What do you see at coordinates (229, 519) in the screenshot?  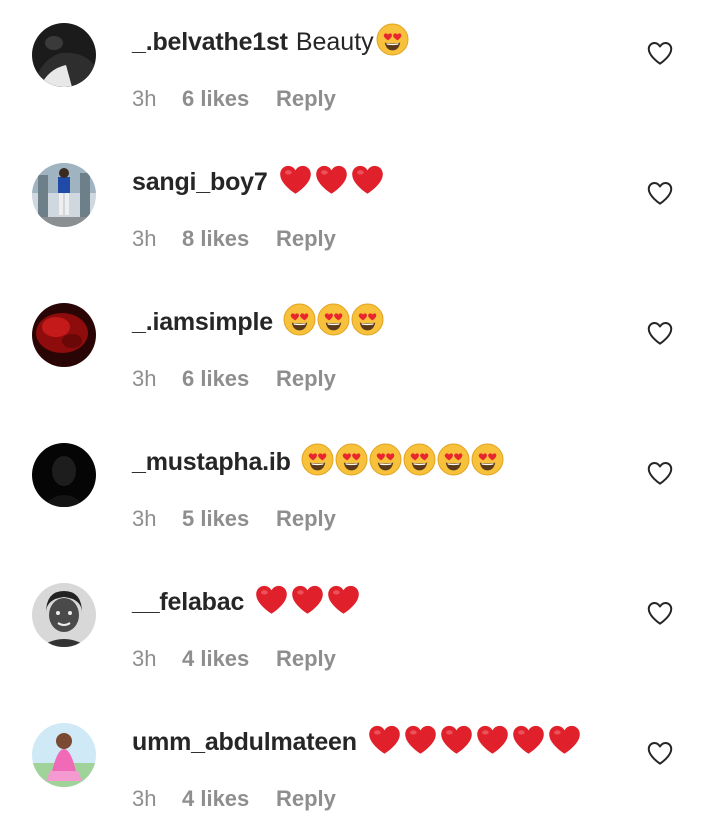 I see `comment-likes: 5 likes` at bounding box center [229, 519].